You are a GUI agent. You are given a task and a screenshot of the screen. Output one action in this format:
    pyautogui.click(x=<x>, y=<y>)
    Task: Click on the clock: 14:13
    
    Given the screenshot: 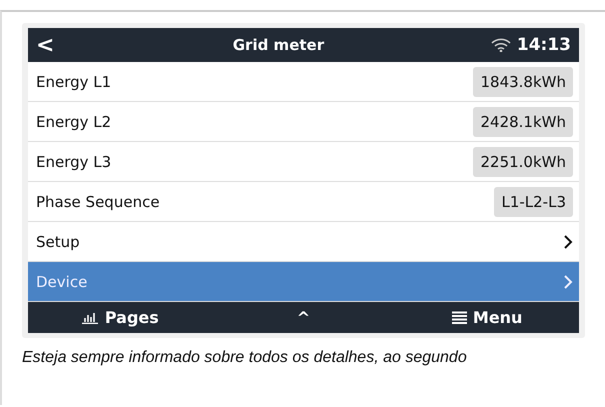 What is the action you would take?
    pyautogui.click(x=543, y=45)
    